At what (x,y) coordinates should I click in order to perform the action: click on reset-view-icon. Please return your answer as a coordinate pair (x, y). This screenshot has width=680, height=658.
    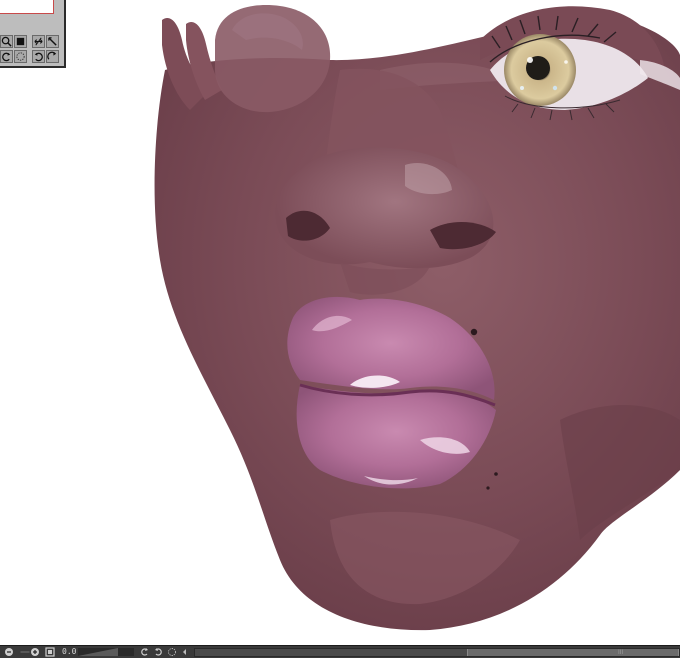
    Looking at the image, I should click on (52, 56).